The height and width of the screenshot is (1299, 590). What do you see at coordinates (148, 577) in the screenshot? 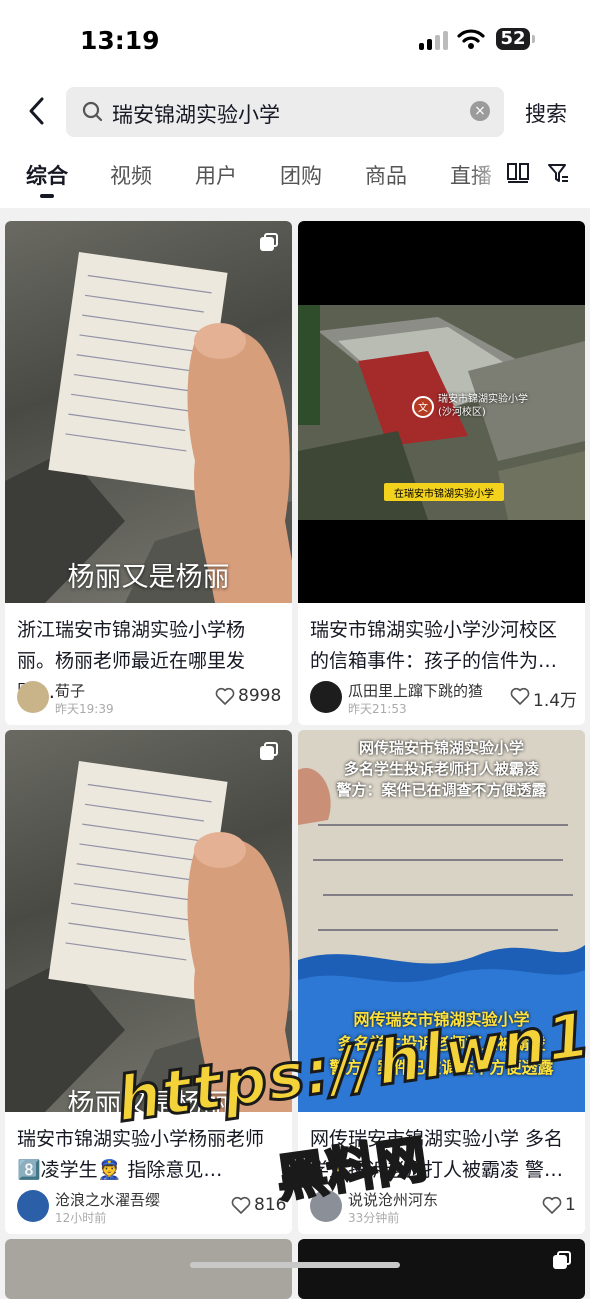
I see `thumbnail-caption: 杨丽又是杨丽` at bounding box center [148, 577].